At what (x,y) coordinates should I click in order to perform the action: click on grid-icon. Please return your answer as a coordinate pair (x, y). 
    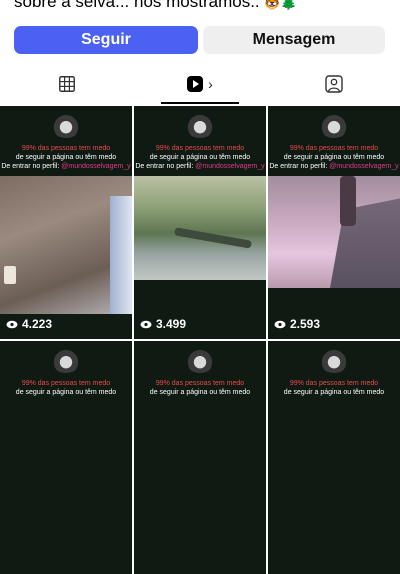
    Looking at the image, I should click on (66, 84).